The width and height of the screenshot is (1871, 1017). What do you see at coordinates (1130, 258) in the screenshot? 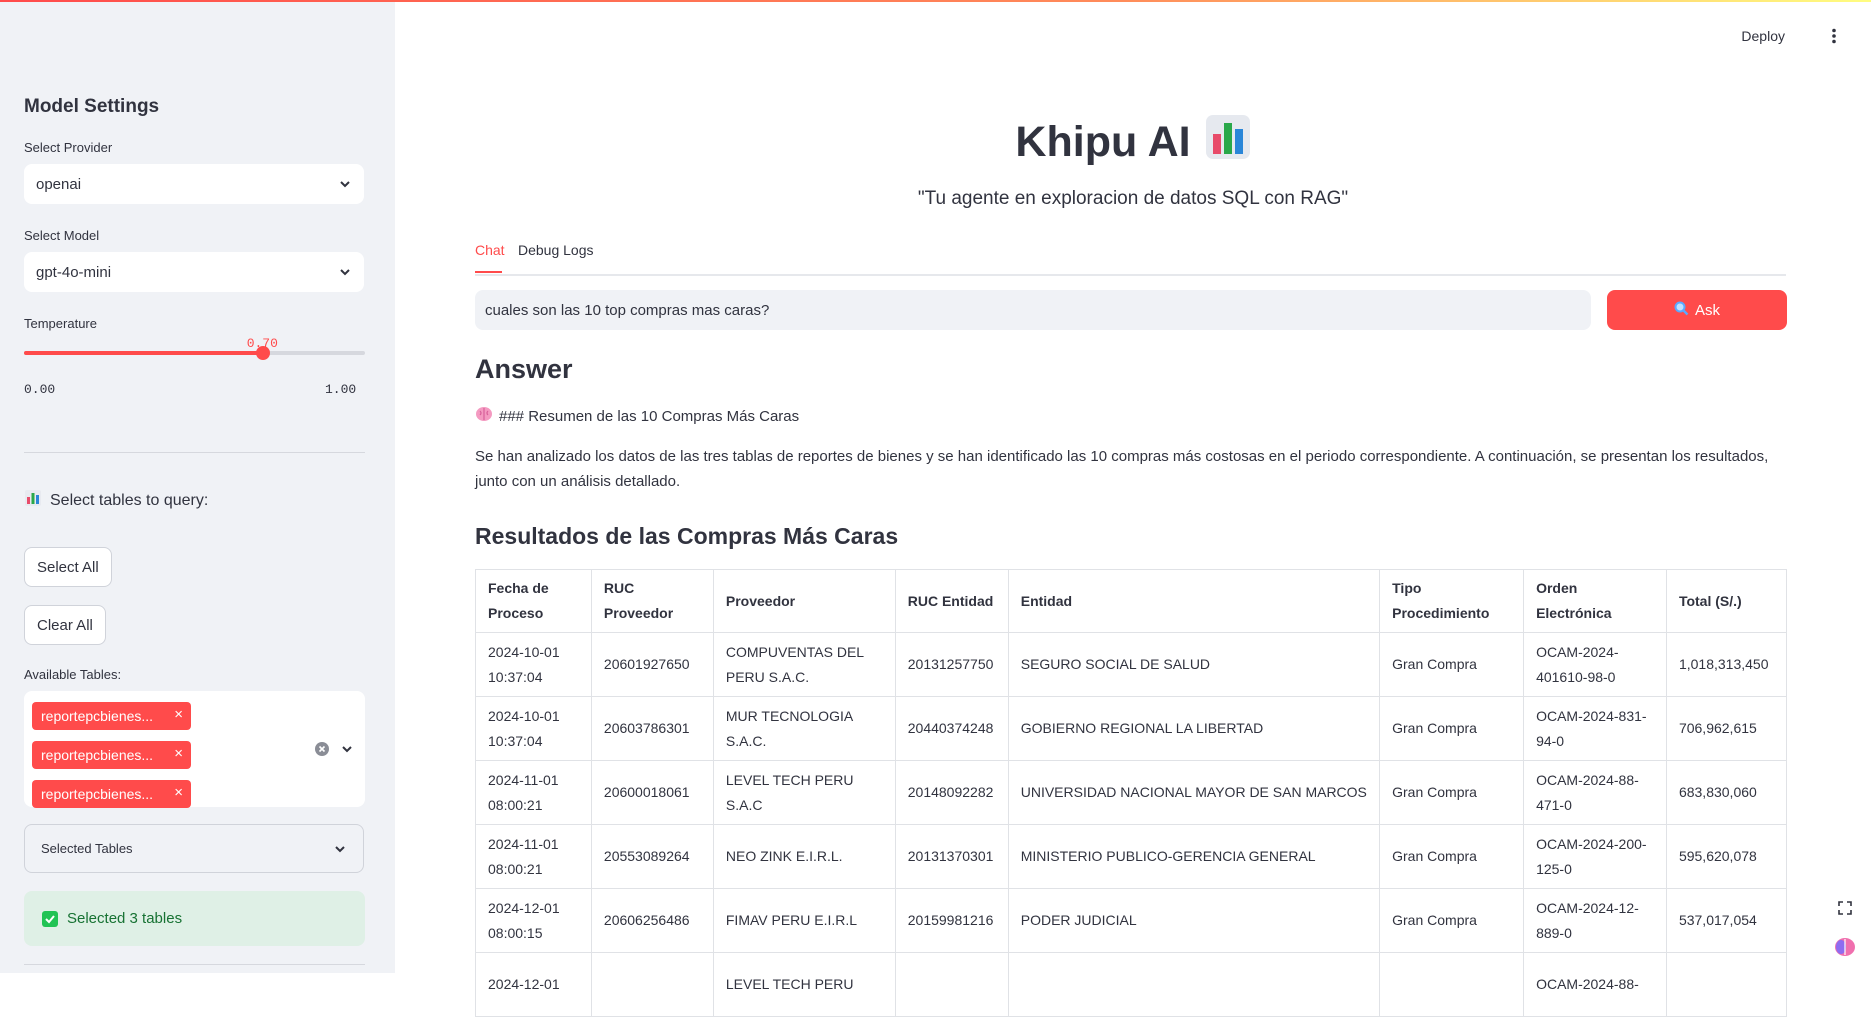
I see `tab-bar: Chat Debug Logs` at bounding box center [1130, 258].